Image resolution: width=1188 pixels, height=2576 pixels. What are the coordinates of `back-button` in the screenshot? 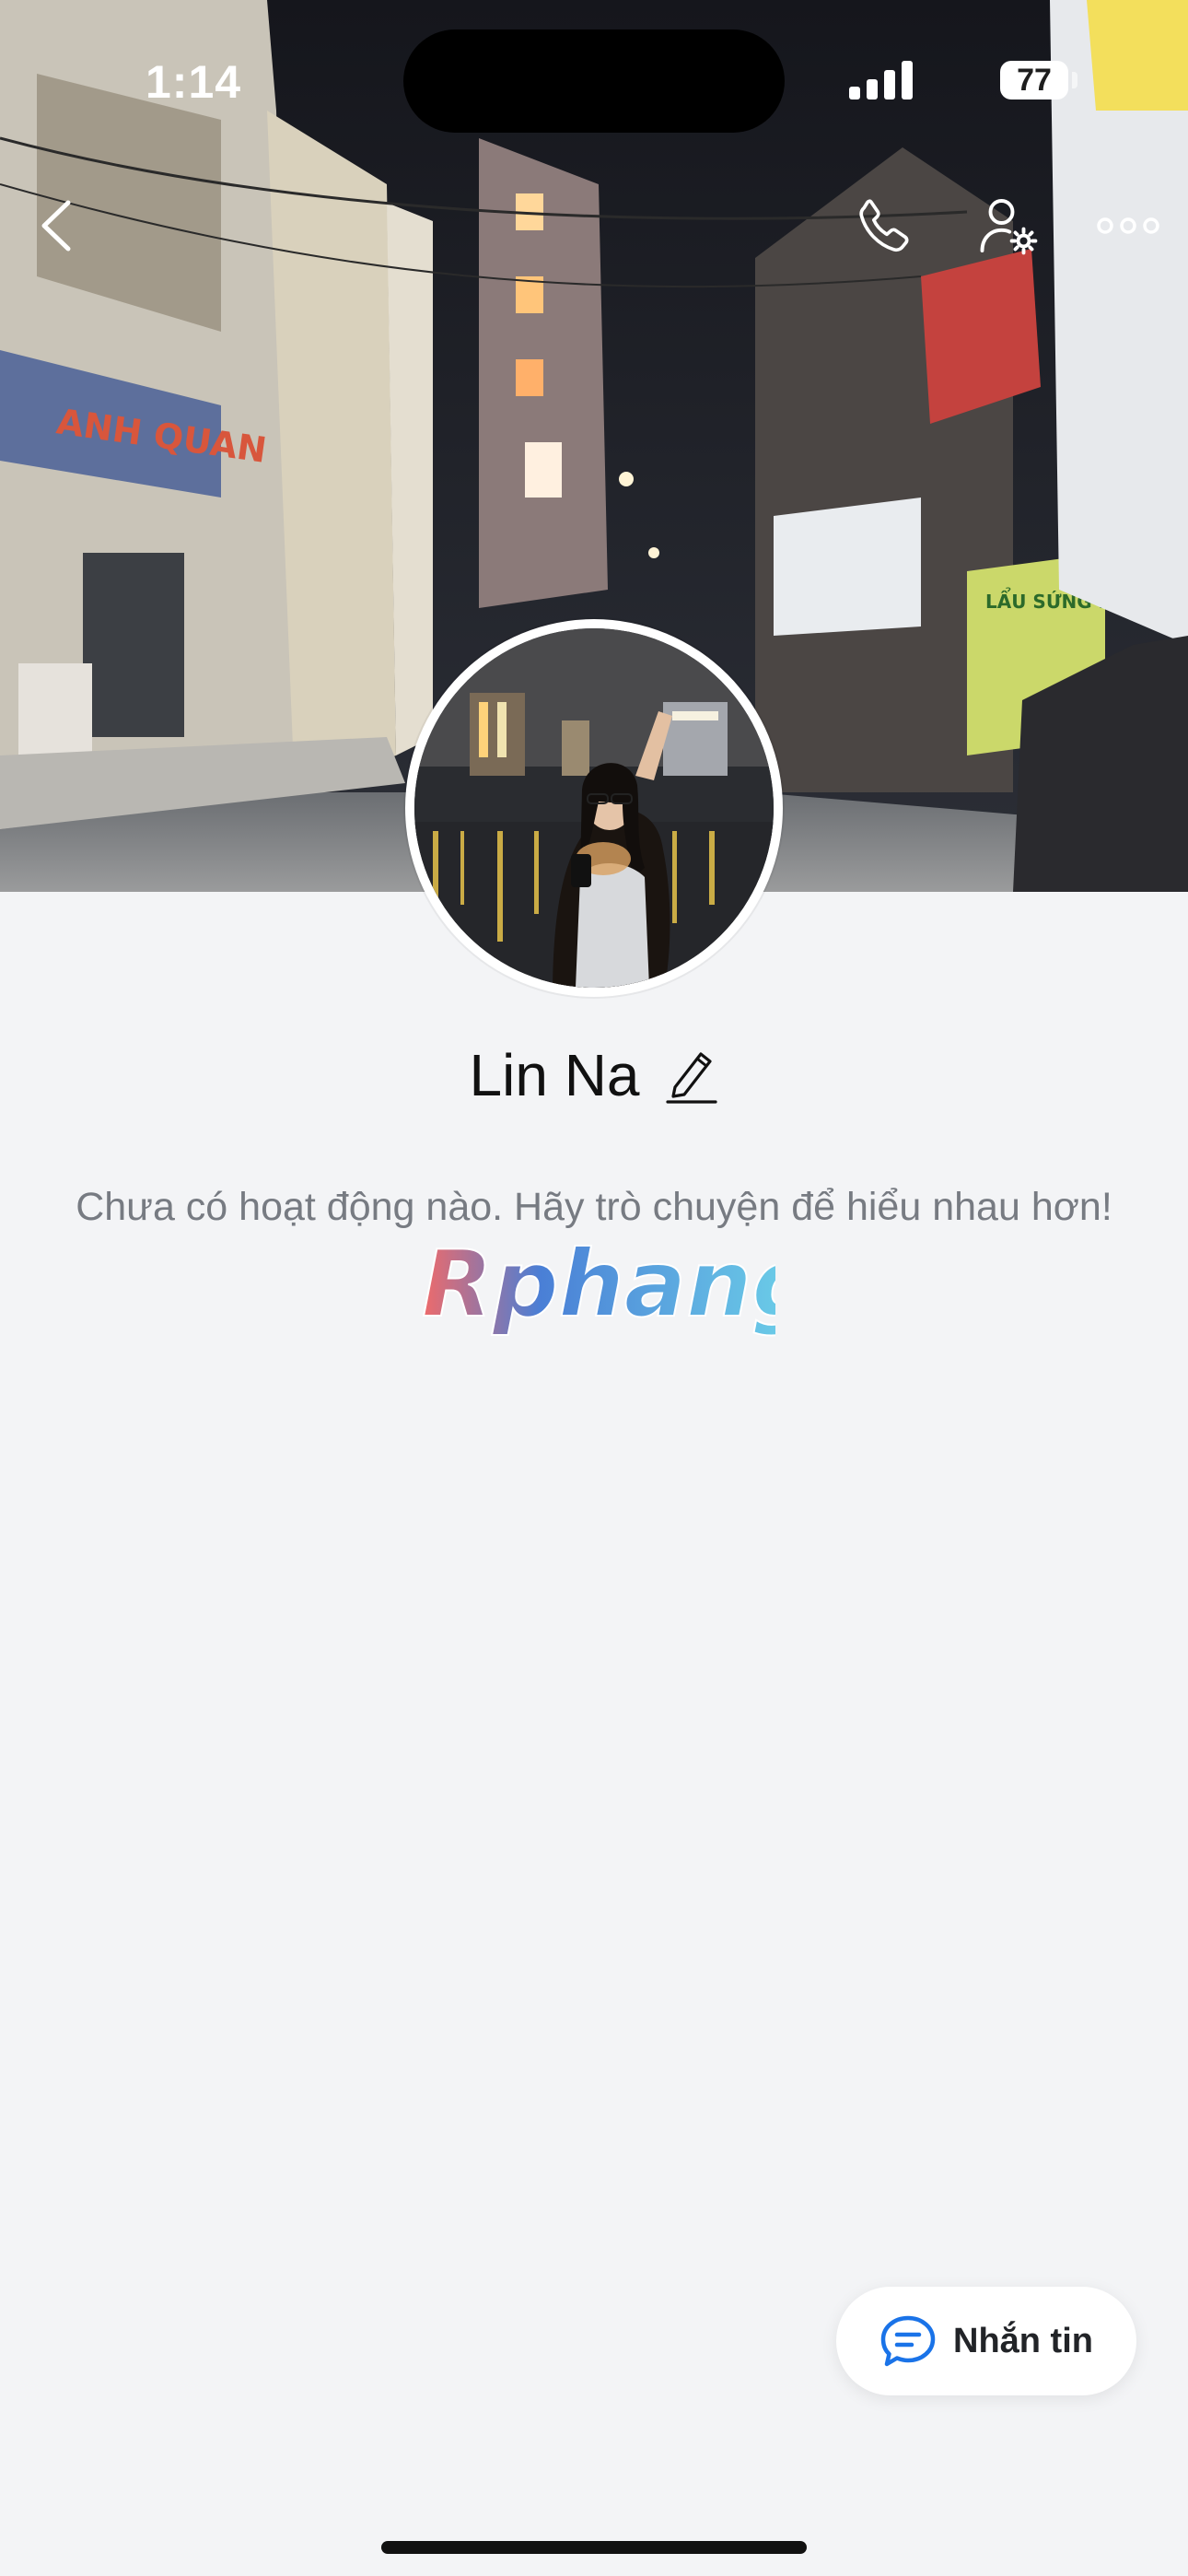 It's located at (57, 225).